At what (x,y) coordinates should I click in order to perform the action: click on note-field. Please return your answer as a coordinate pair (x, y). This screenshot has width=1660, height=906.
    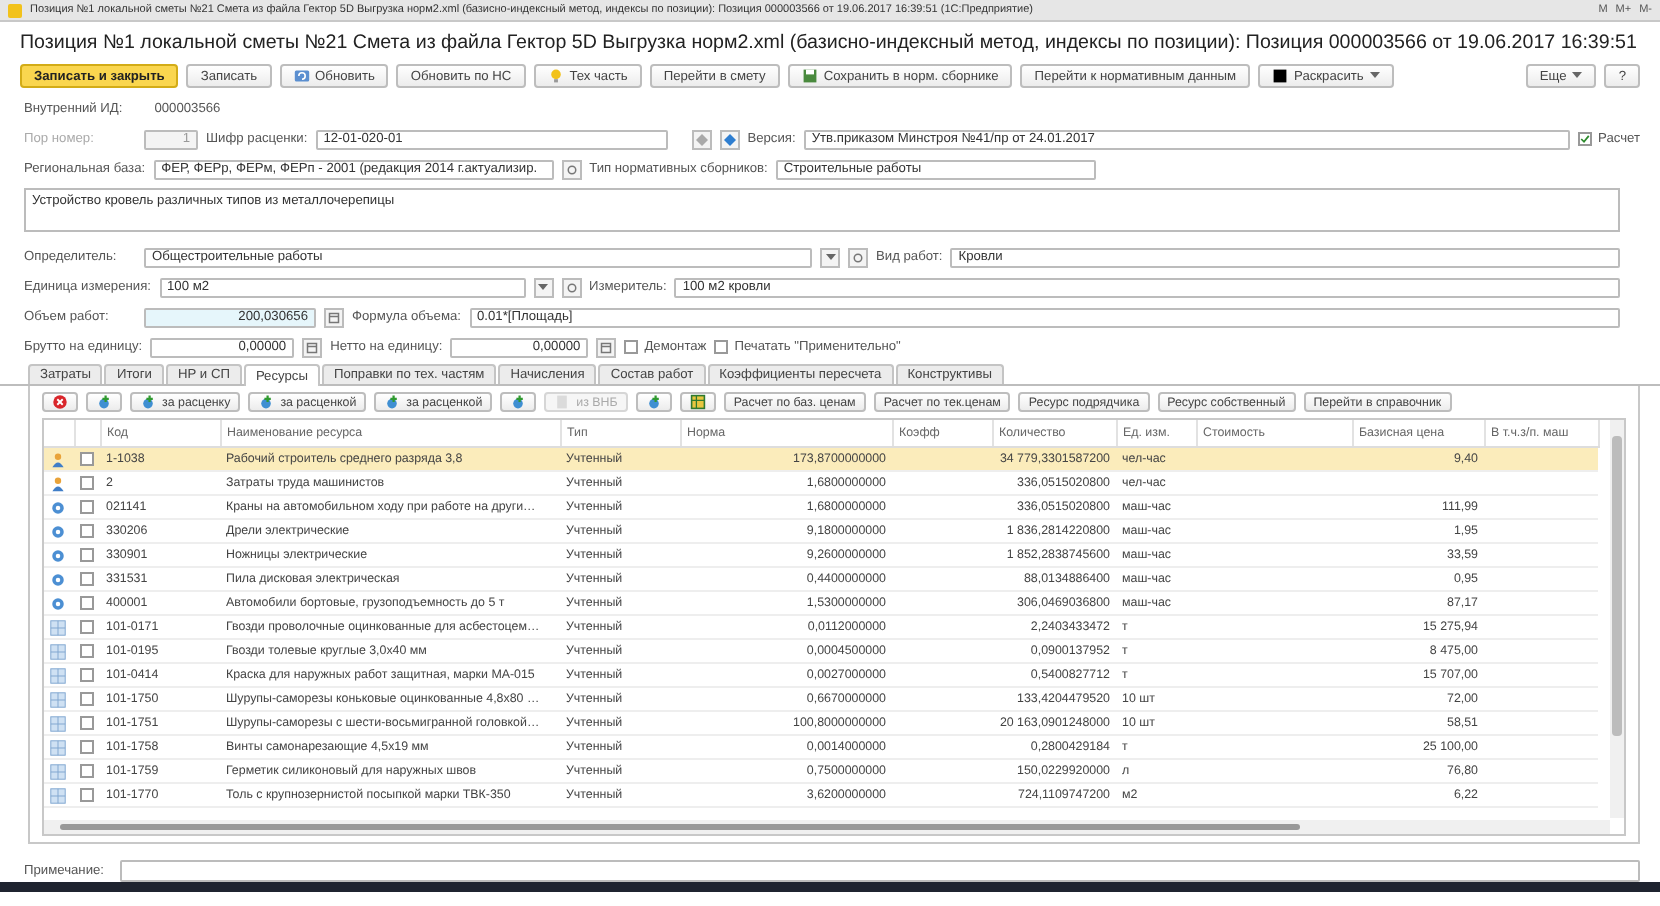
    Looking at the image, I should click on (880, 871).